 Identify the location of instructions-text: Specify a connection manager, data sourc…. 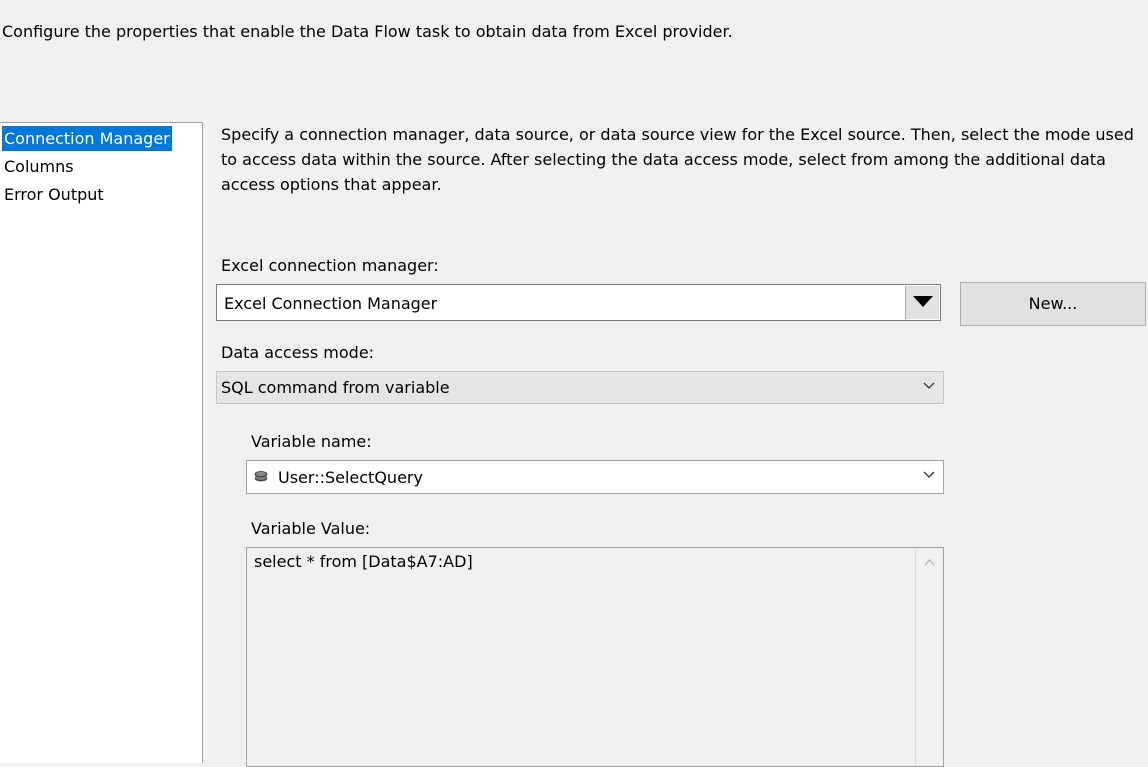
(677, 159).